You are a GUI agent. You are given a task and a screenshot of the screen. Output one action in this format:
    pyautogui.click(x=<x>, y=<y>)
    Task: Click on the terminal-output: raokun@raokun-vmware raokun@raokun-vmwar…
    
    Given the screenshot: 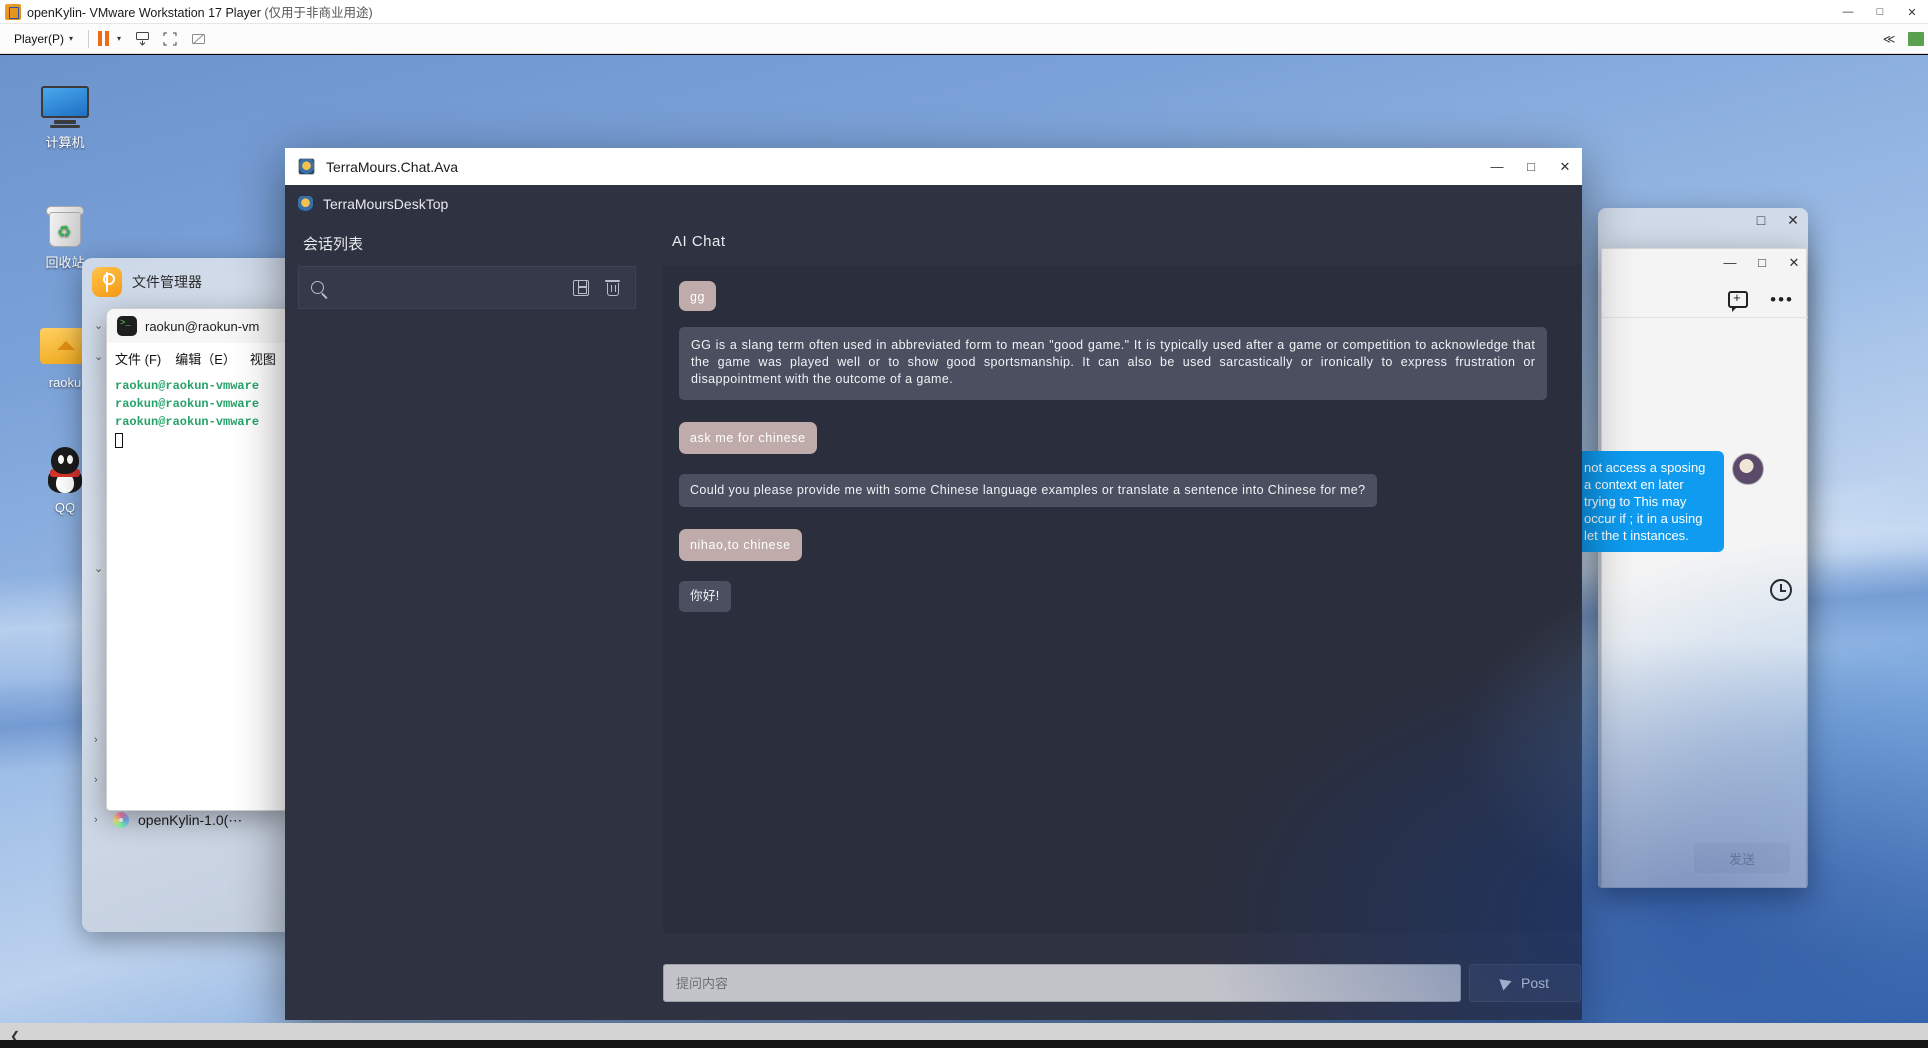 What is the action you would take?
    pyautogui.click(x=199, y=410)
    